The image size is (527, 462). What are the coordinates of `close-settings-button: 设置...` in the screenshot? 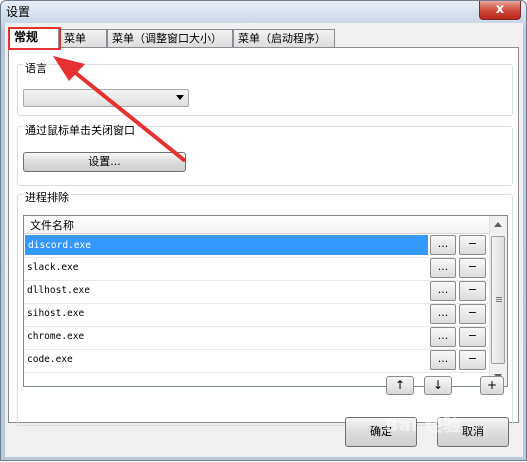 It's located at (104, 162).